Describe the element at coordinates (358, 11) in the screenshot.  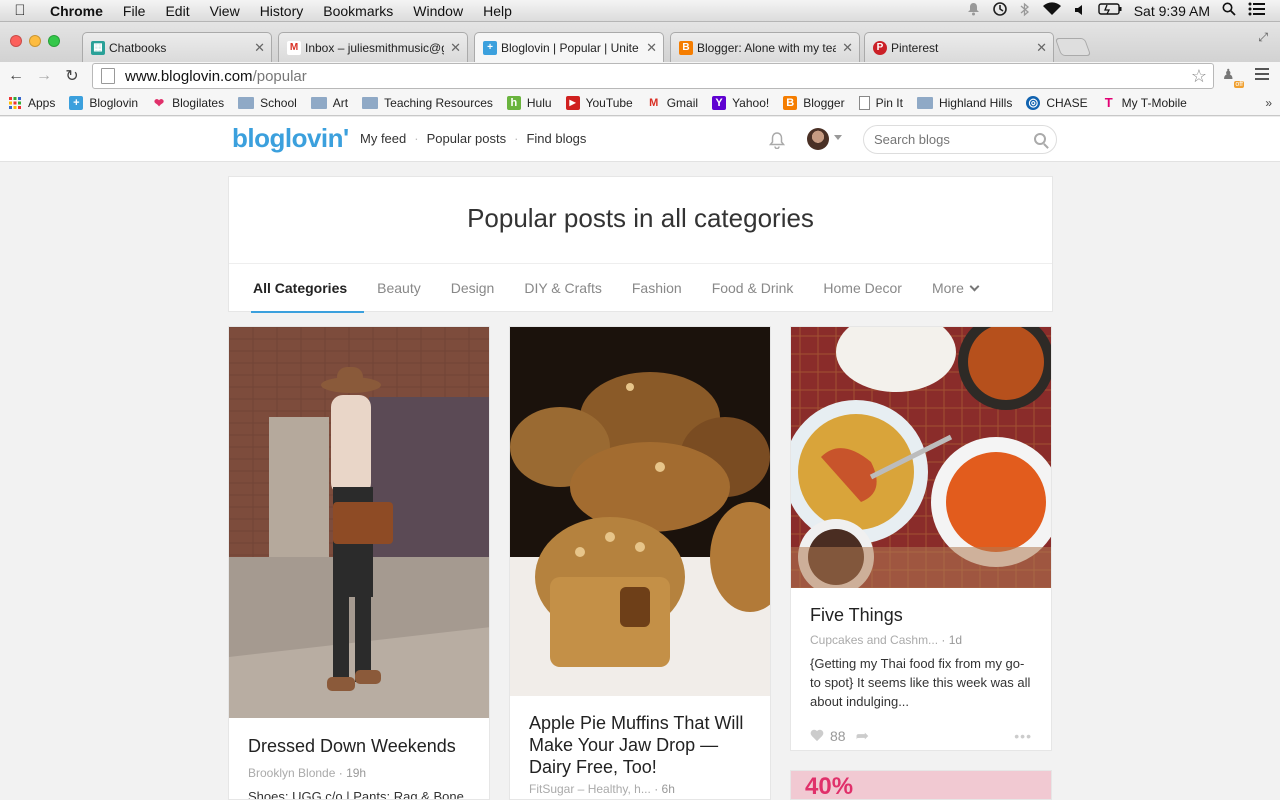
I see `menu-bookmarks: Bookmarks` at that location.